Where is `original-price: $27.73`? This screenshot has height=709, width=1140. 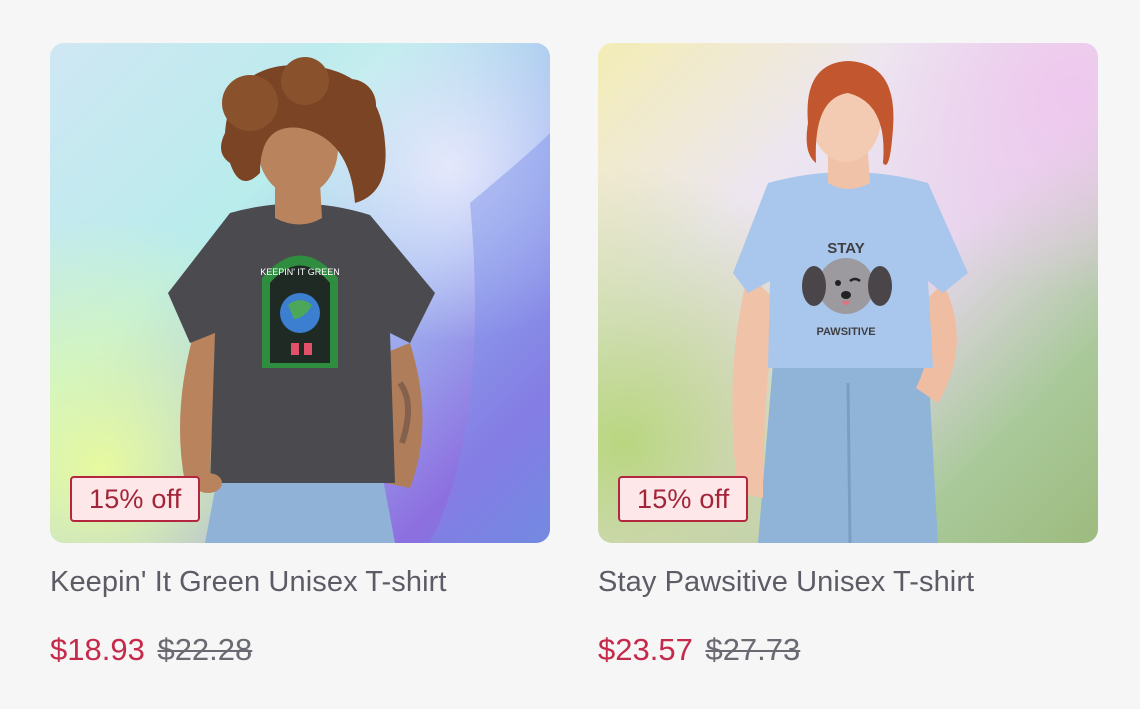
original-price: $27.73 is located at coordinates (753, 649).